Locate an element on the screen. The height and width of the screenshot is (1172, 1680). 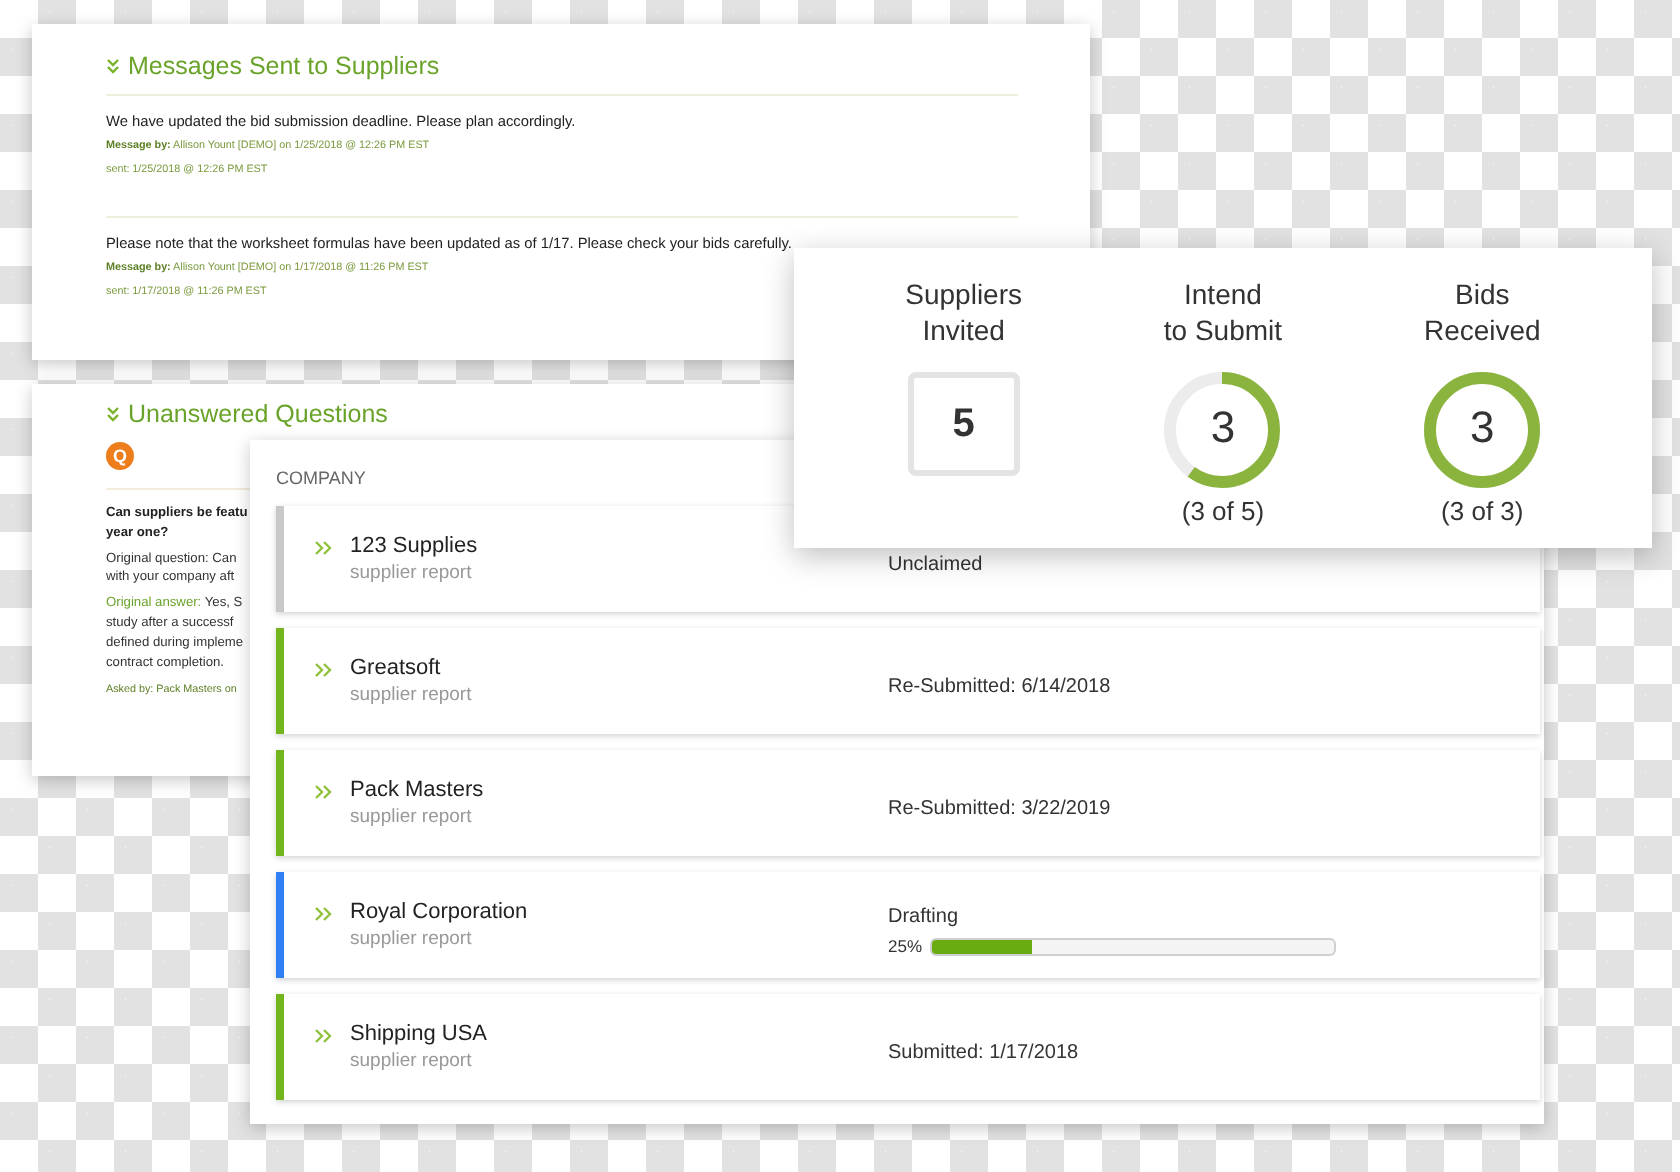
supplier-name: Shipping USA is located at coordinates (418, 1034).